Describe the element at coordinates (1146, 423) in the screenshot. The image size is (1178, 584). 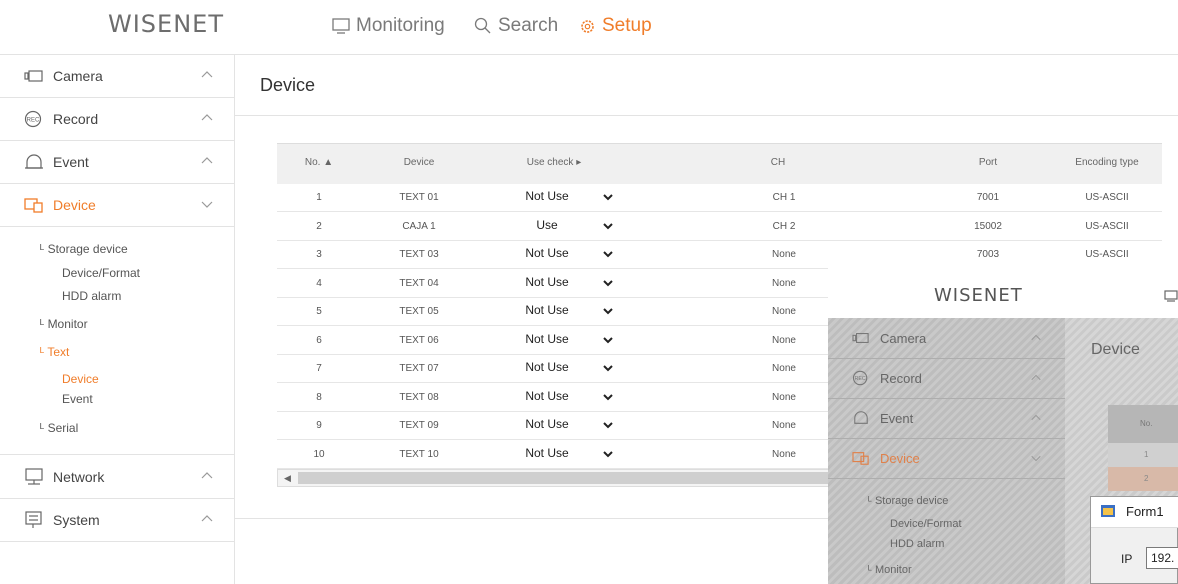
I see `overlay-col-no: No.` at that location.